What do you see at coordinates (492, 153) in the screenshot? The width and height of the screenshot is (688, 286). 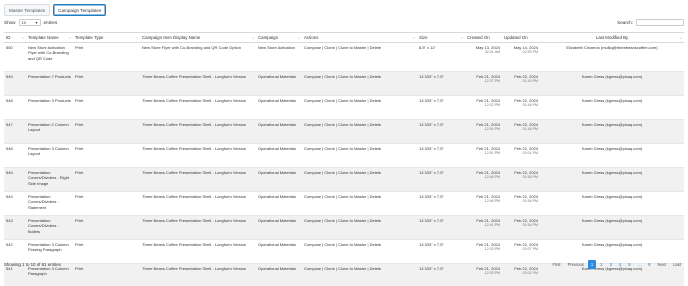 I see `cell-created-on-time: 12:51 PM` at bounding box center [492, 153].